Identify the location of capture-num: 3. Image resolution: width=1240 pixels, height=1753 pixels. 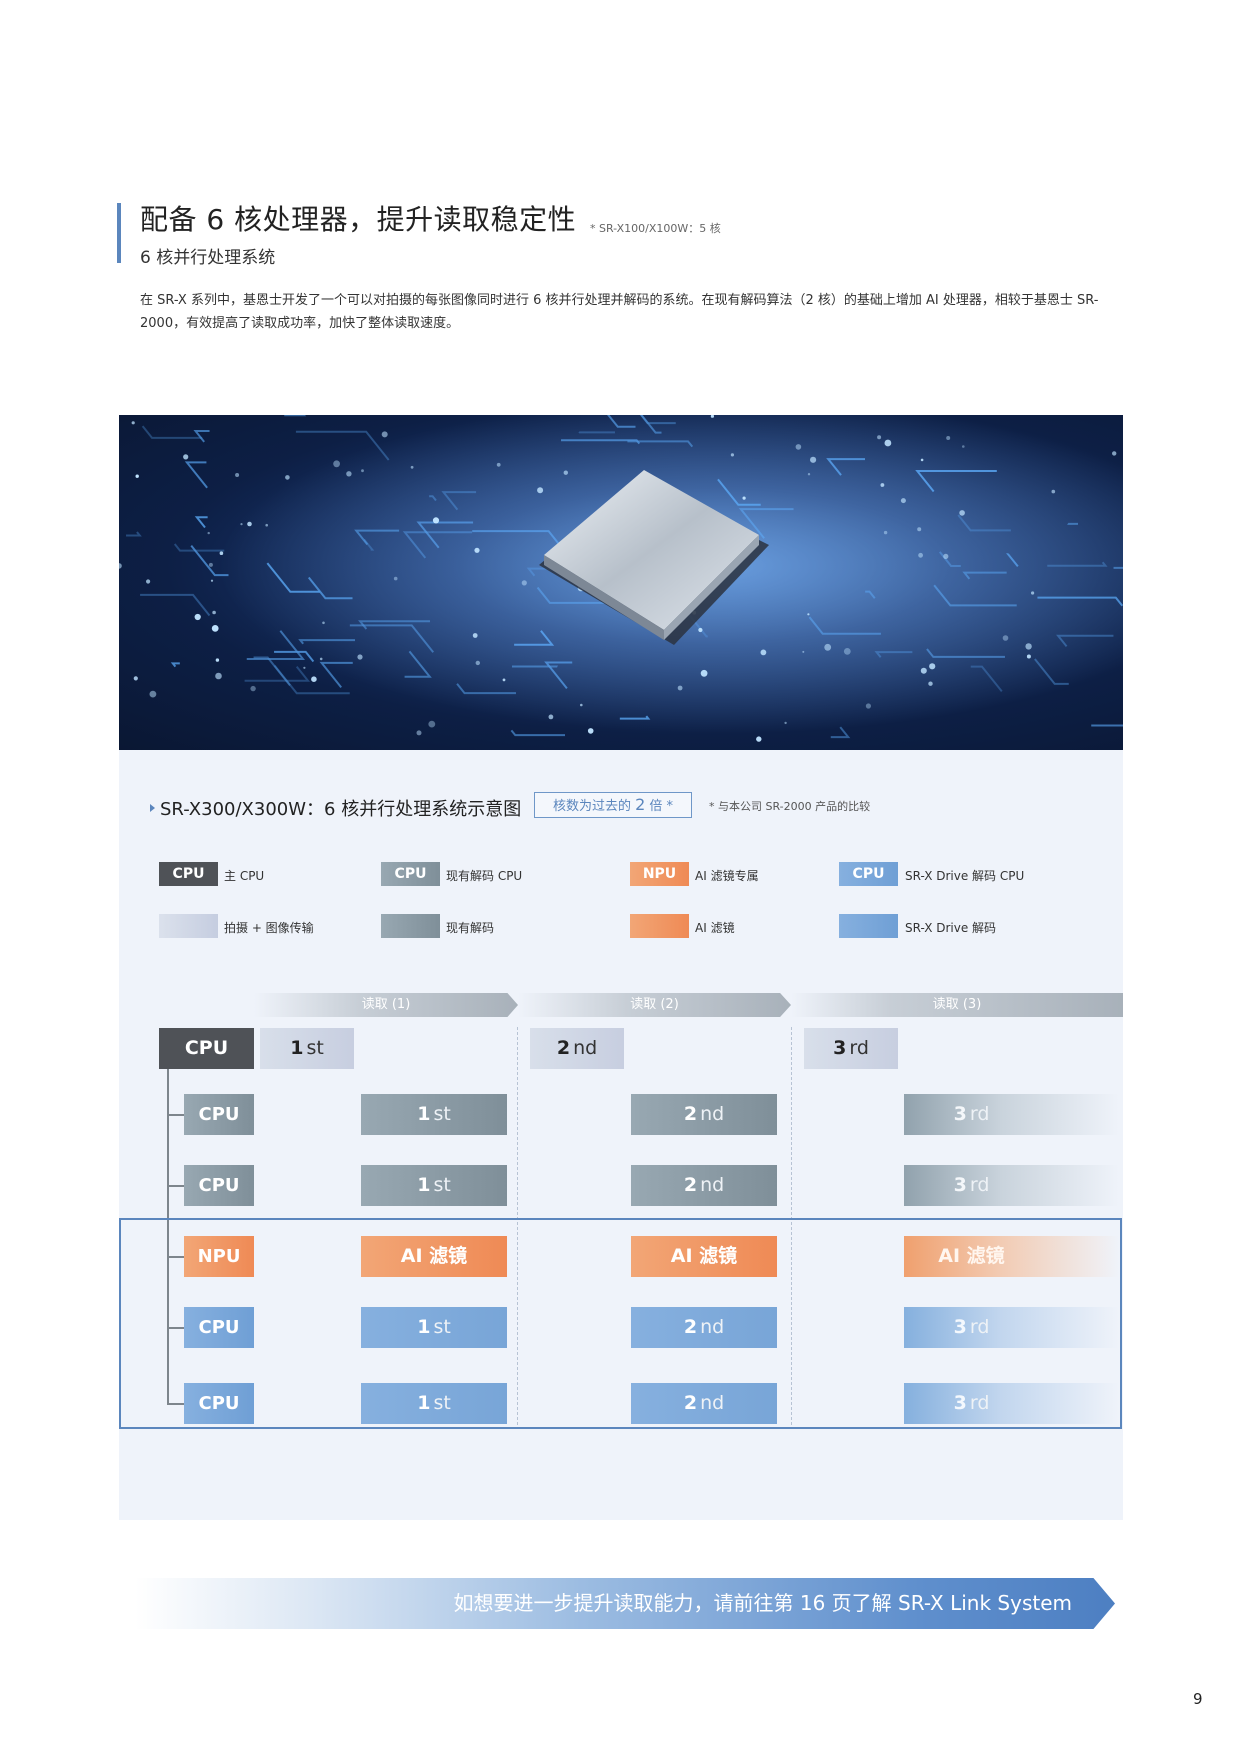
(840, 1048).